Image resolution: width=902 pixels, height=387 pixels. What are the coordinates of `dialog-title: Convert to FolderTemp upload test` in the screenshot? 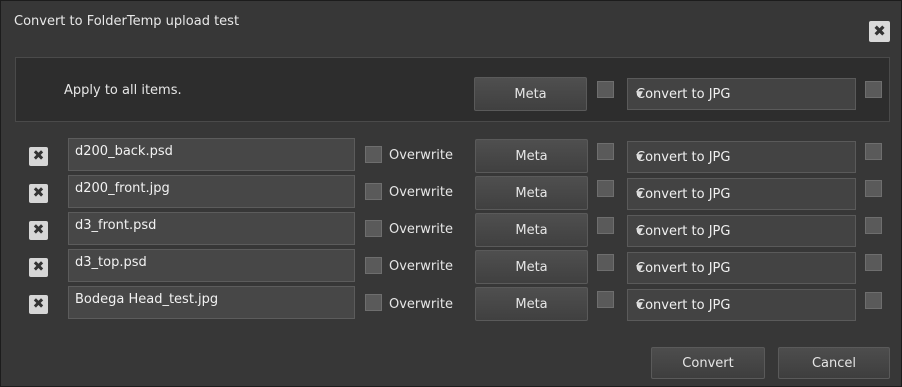 It's located at (127, 21).